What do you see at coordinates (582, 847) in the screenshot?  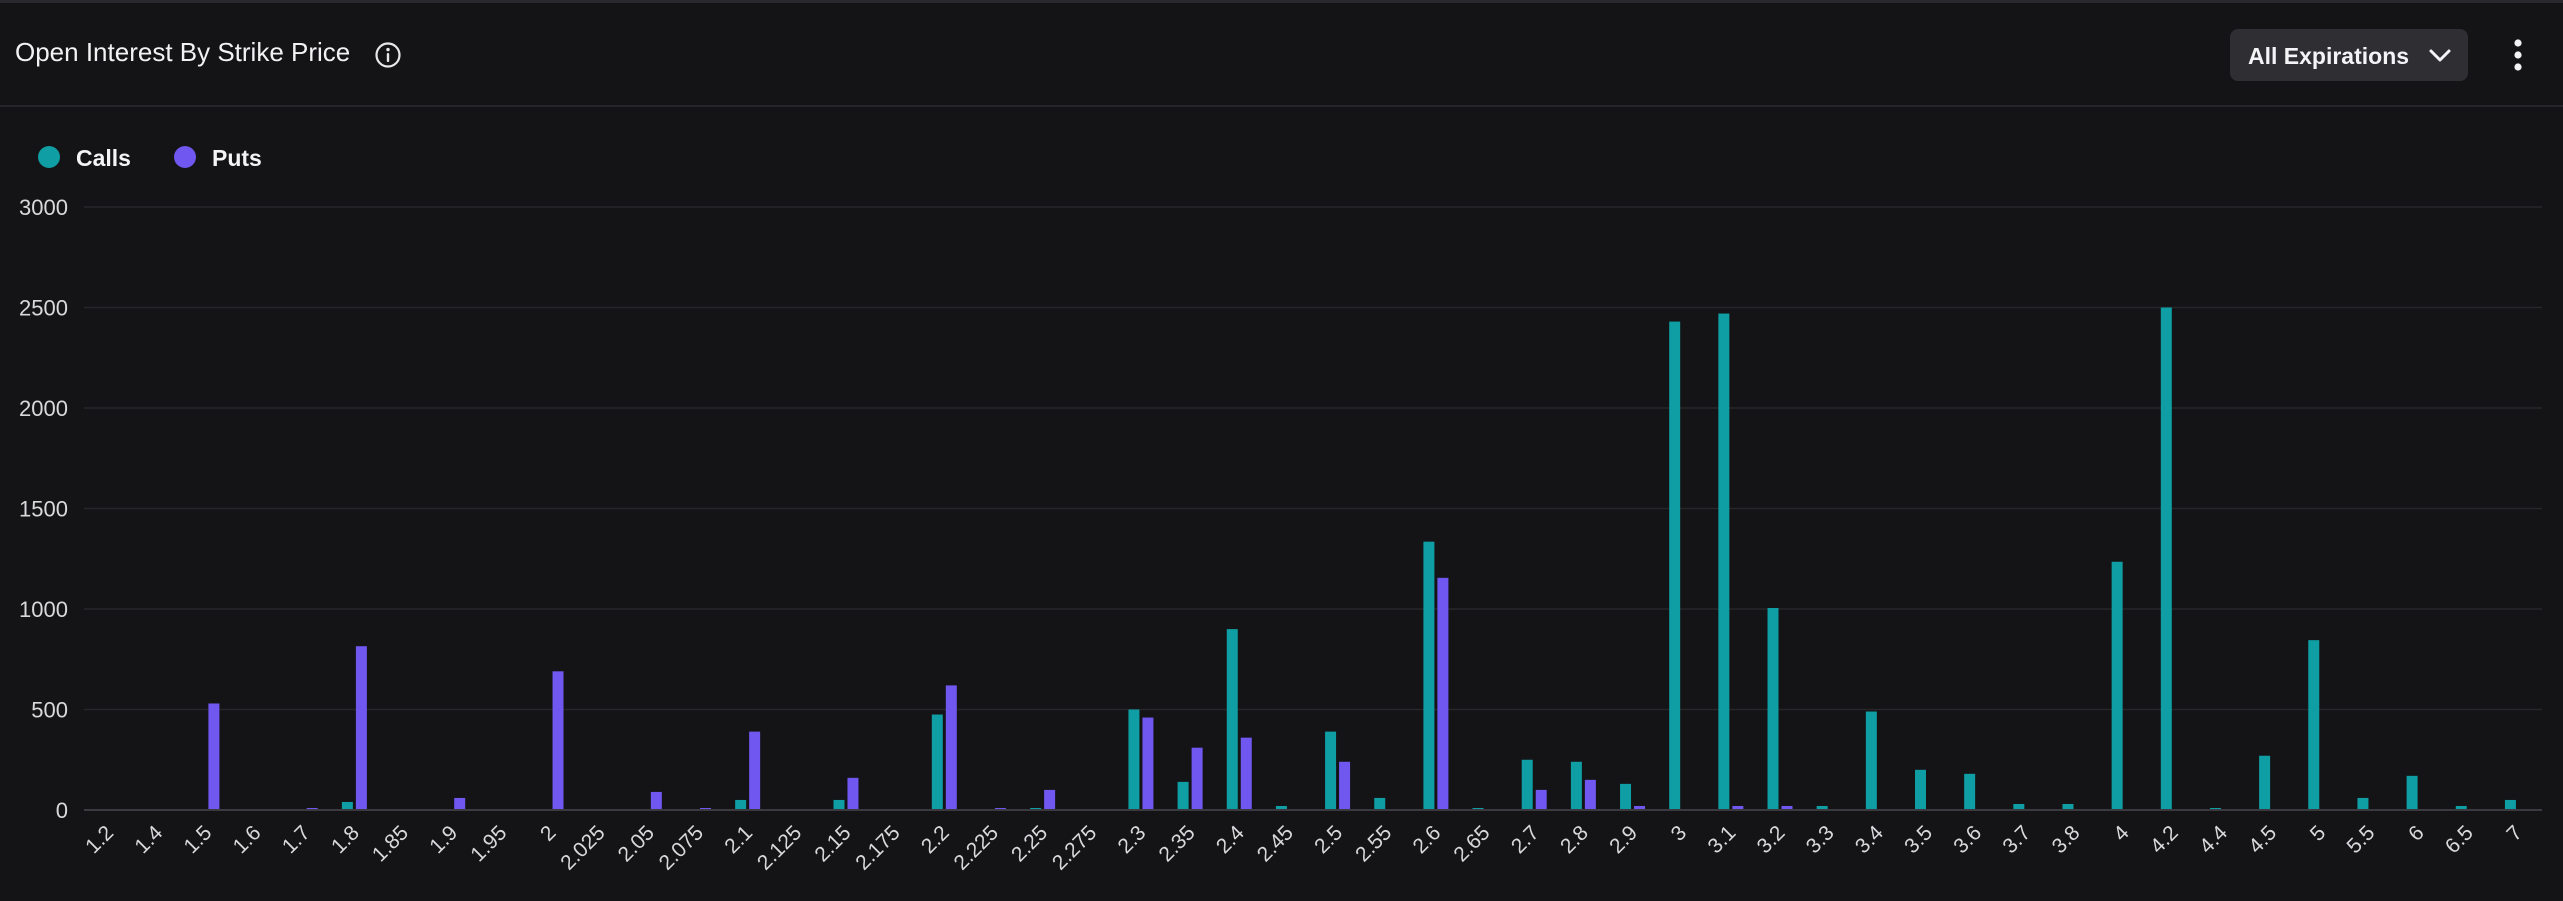 I see `x-tick-label: 2.025` at bounding box center [582, 847].